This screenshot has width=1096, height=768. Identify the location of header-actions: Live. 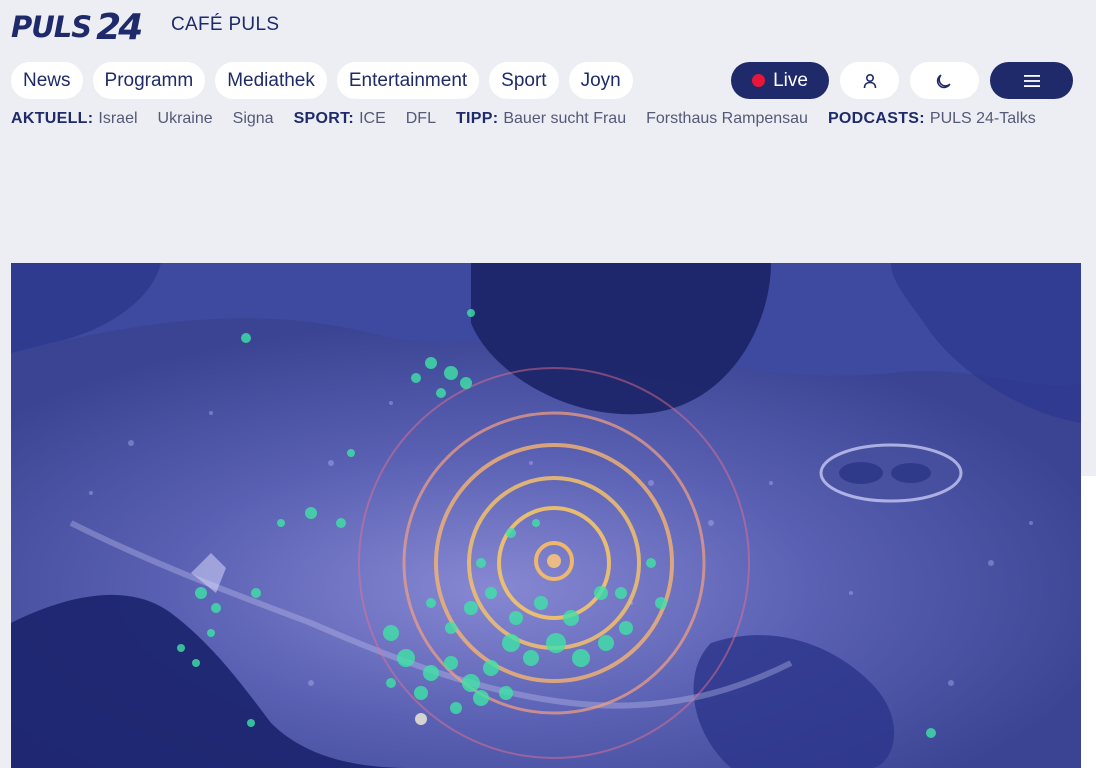
(902, 80).